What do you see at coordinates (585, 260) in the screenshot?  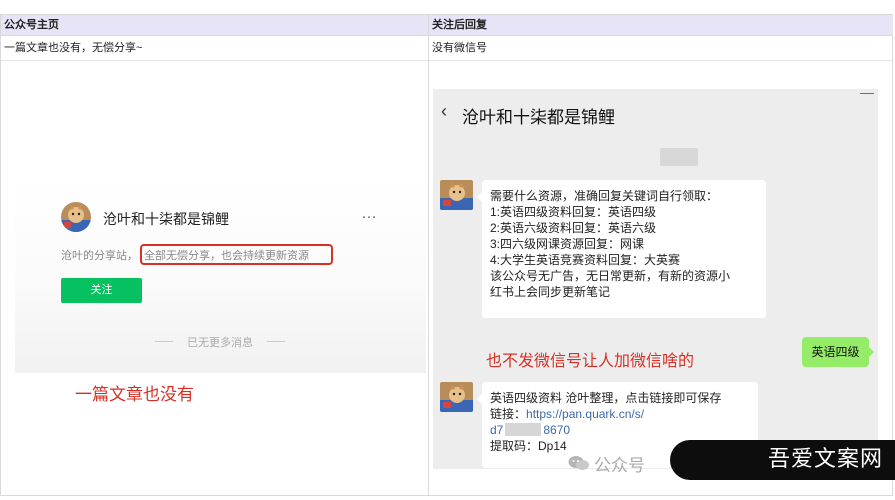 I see `reply-line: 4:大学生英语竞赛资料回复：大英赛` at bounding box center [585, 260].